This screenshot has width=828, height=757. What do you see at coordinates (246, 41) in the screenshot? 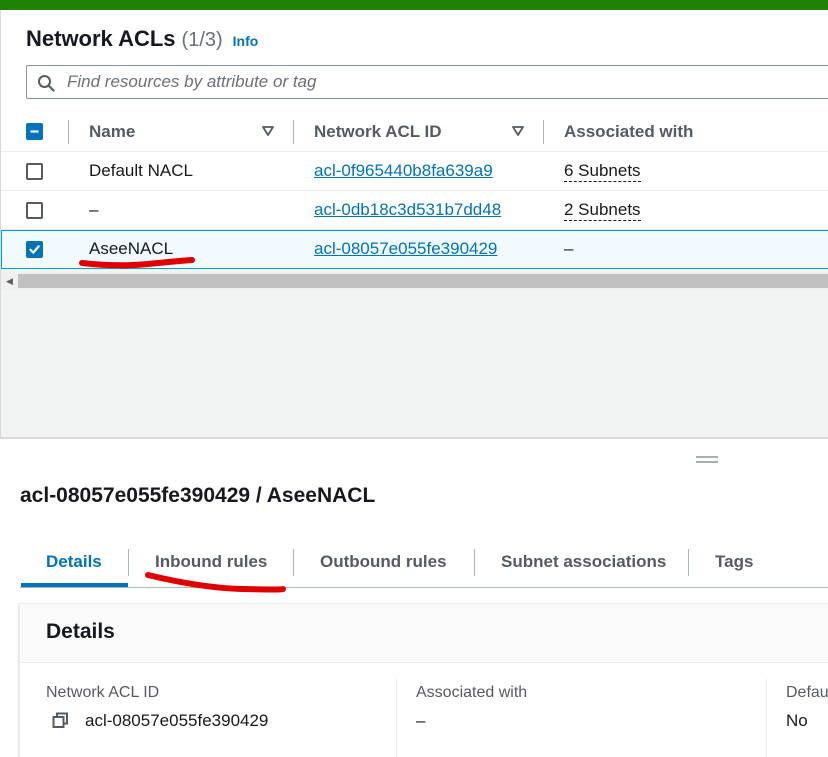
I see `info-link: Info` at bounding box center [246, 41].